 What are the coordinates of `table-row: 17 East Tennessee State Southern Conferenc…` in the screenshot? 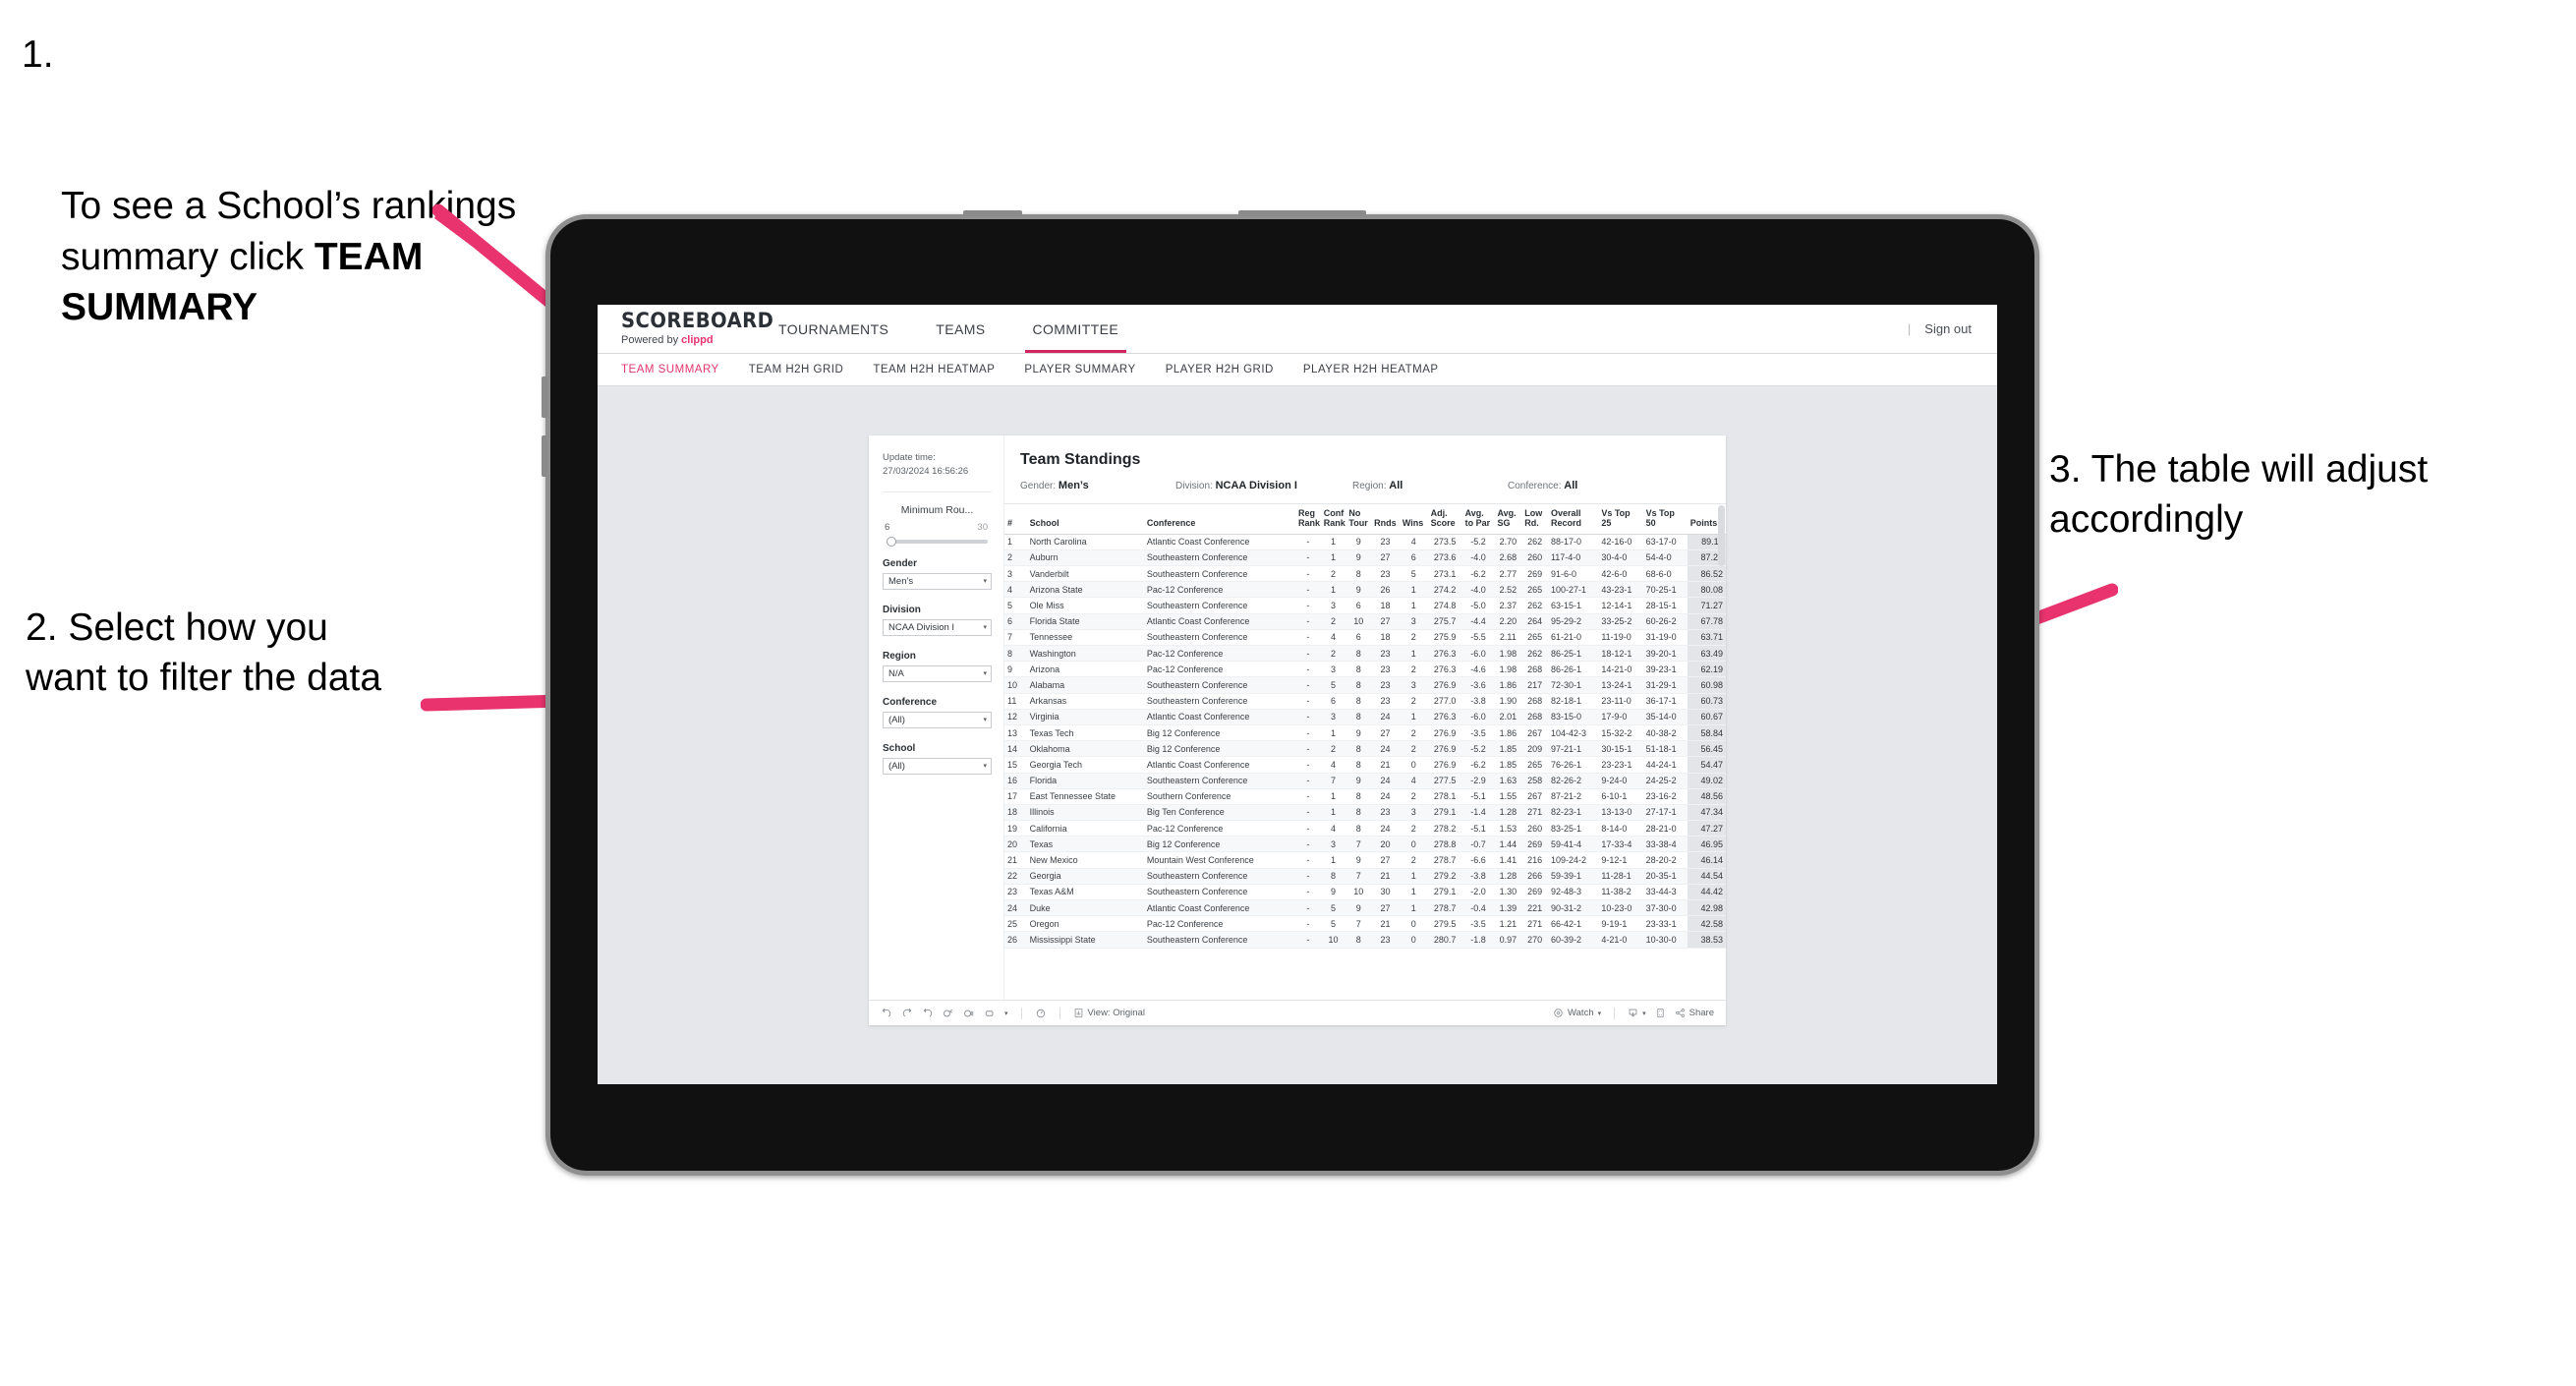 It's located at (1365, 796).